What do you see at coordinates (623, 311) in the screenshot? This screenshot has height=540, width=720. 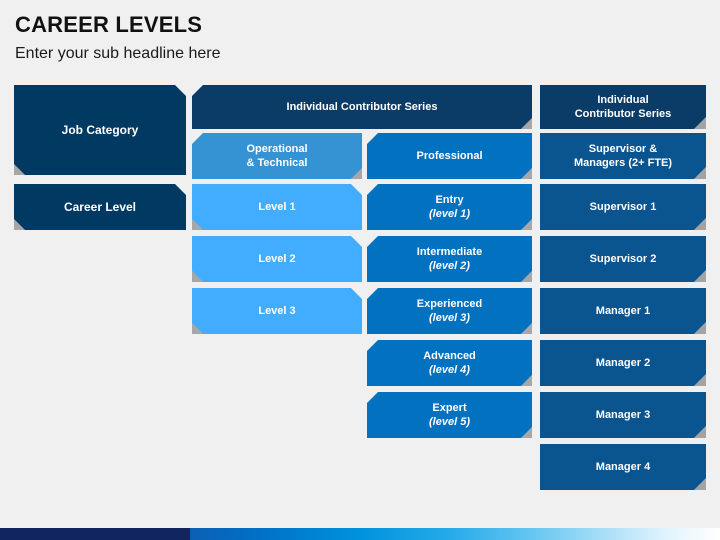 I see `cell-manager-1: Manager 1` at bounding box center [623, 311].